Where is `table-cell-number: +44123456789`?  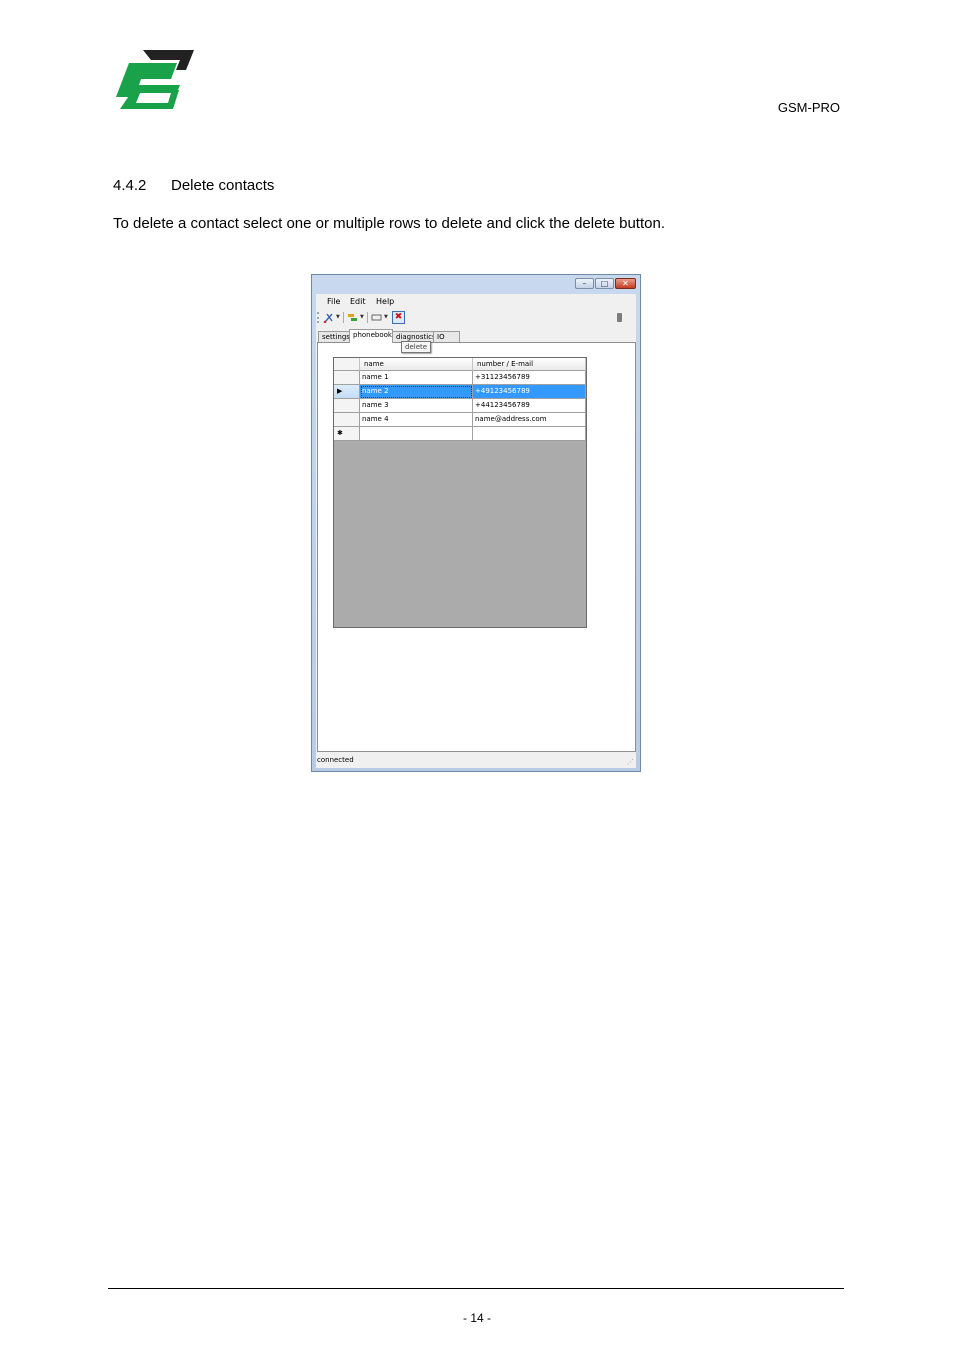
table-cell-number: +44123456789 is located at coordinates (529, 406).